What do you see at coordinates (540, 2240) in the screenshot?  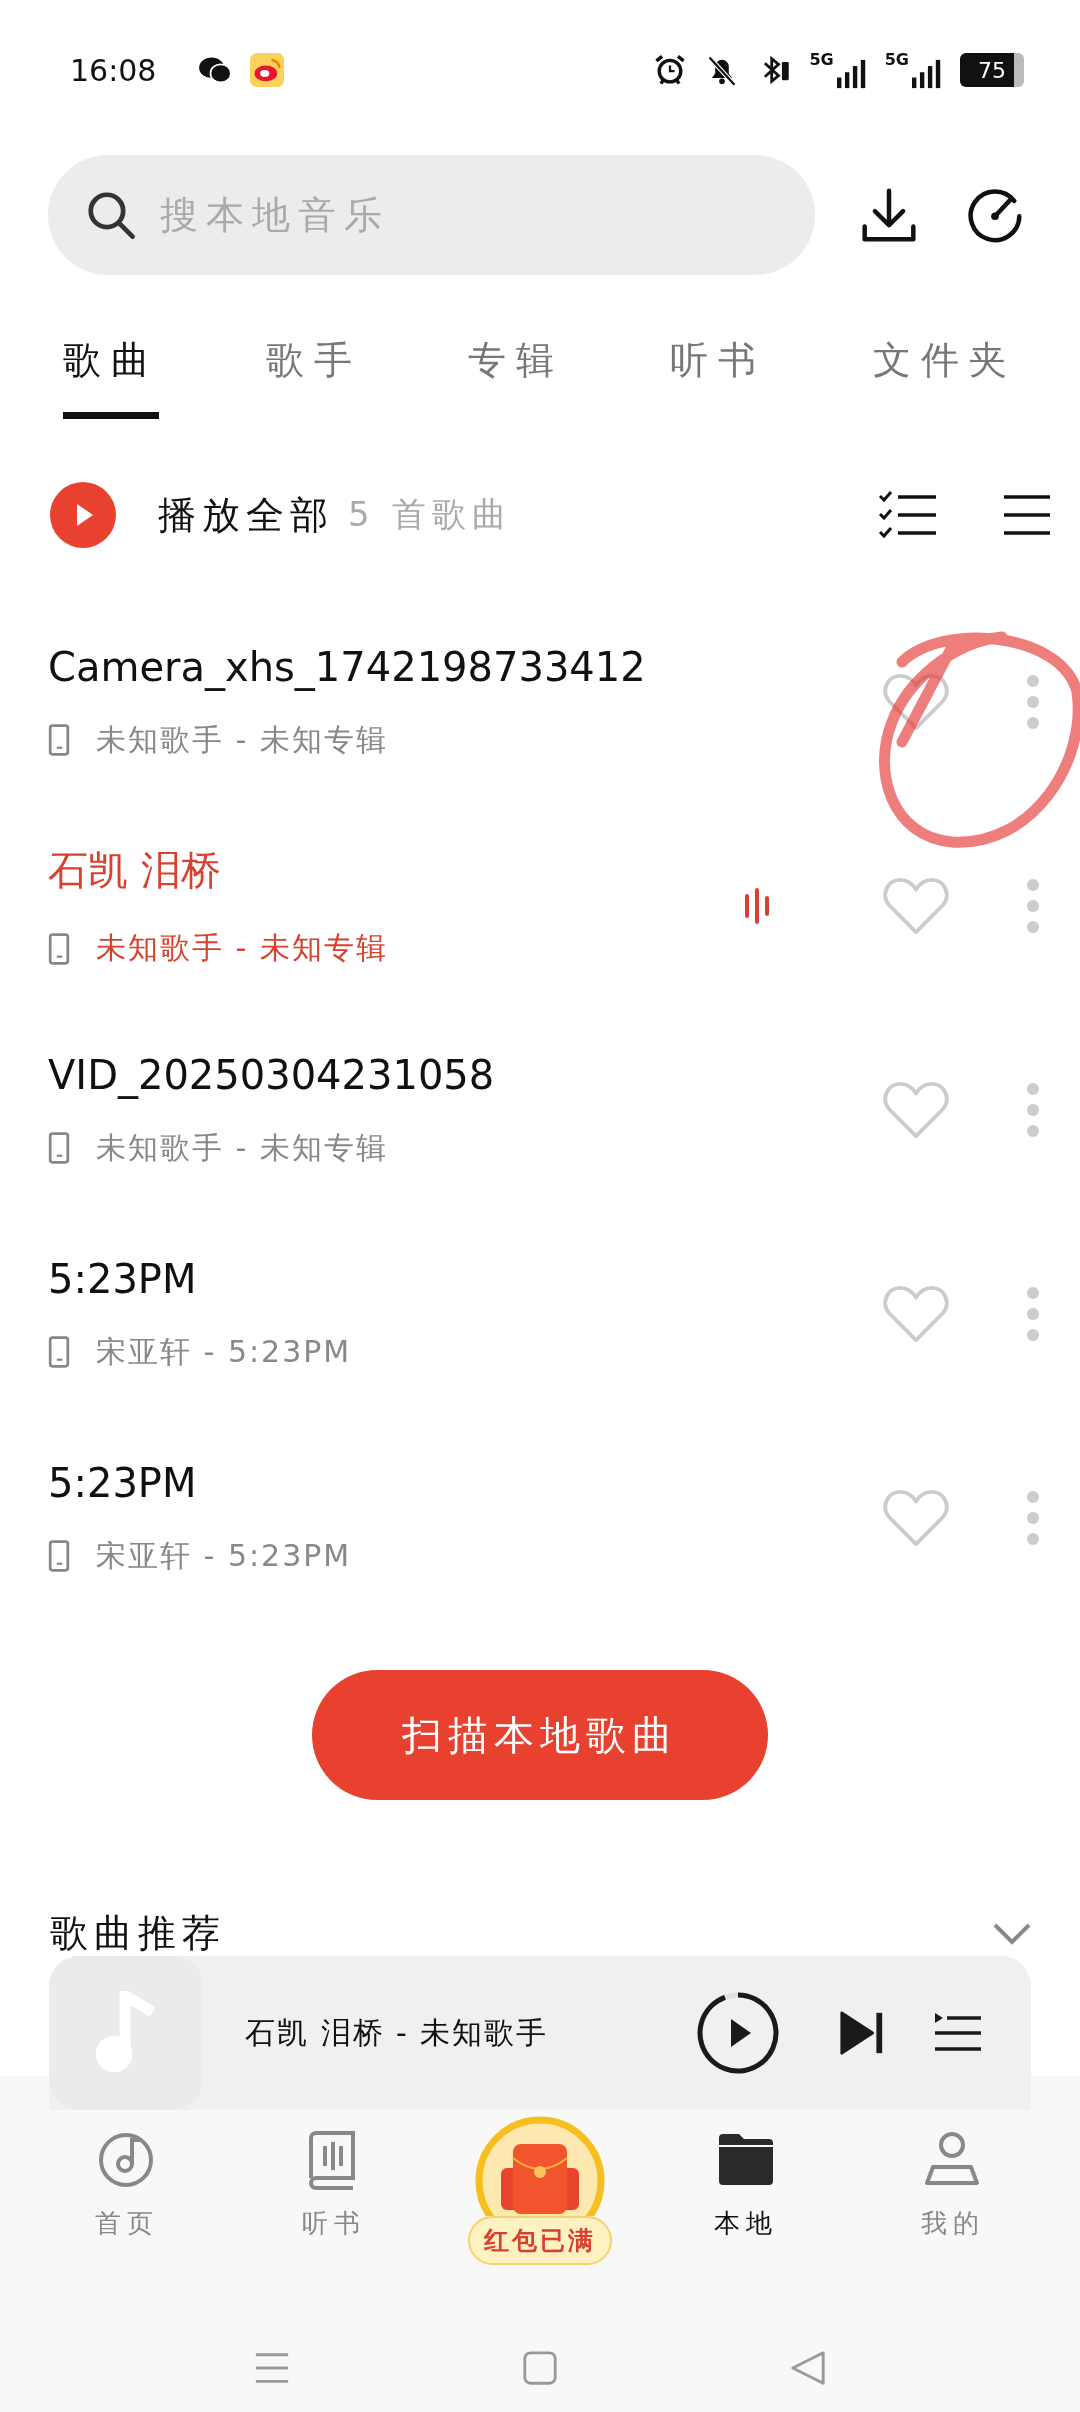 I see `reward-badge: 红包已满` at bounding box center [540, 2240].